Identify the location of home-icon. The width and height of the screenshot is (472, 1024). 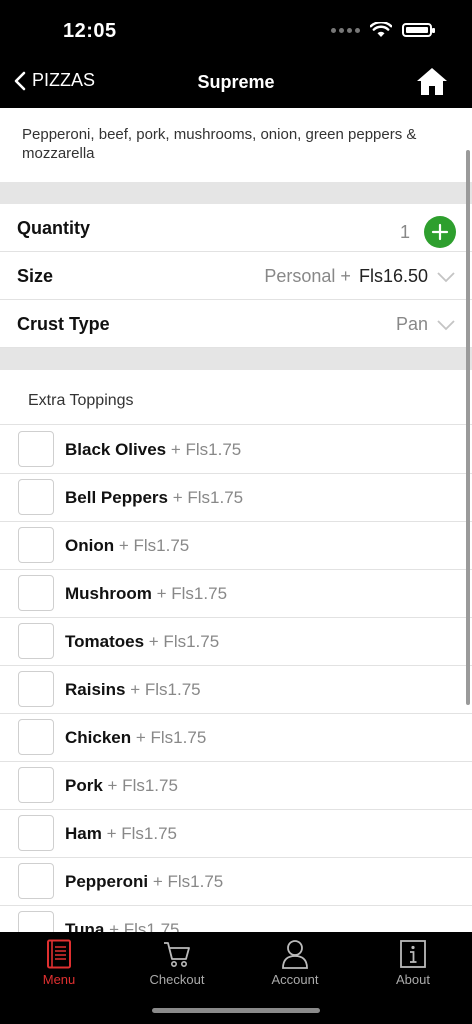
(432, 81).